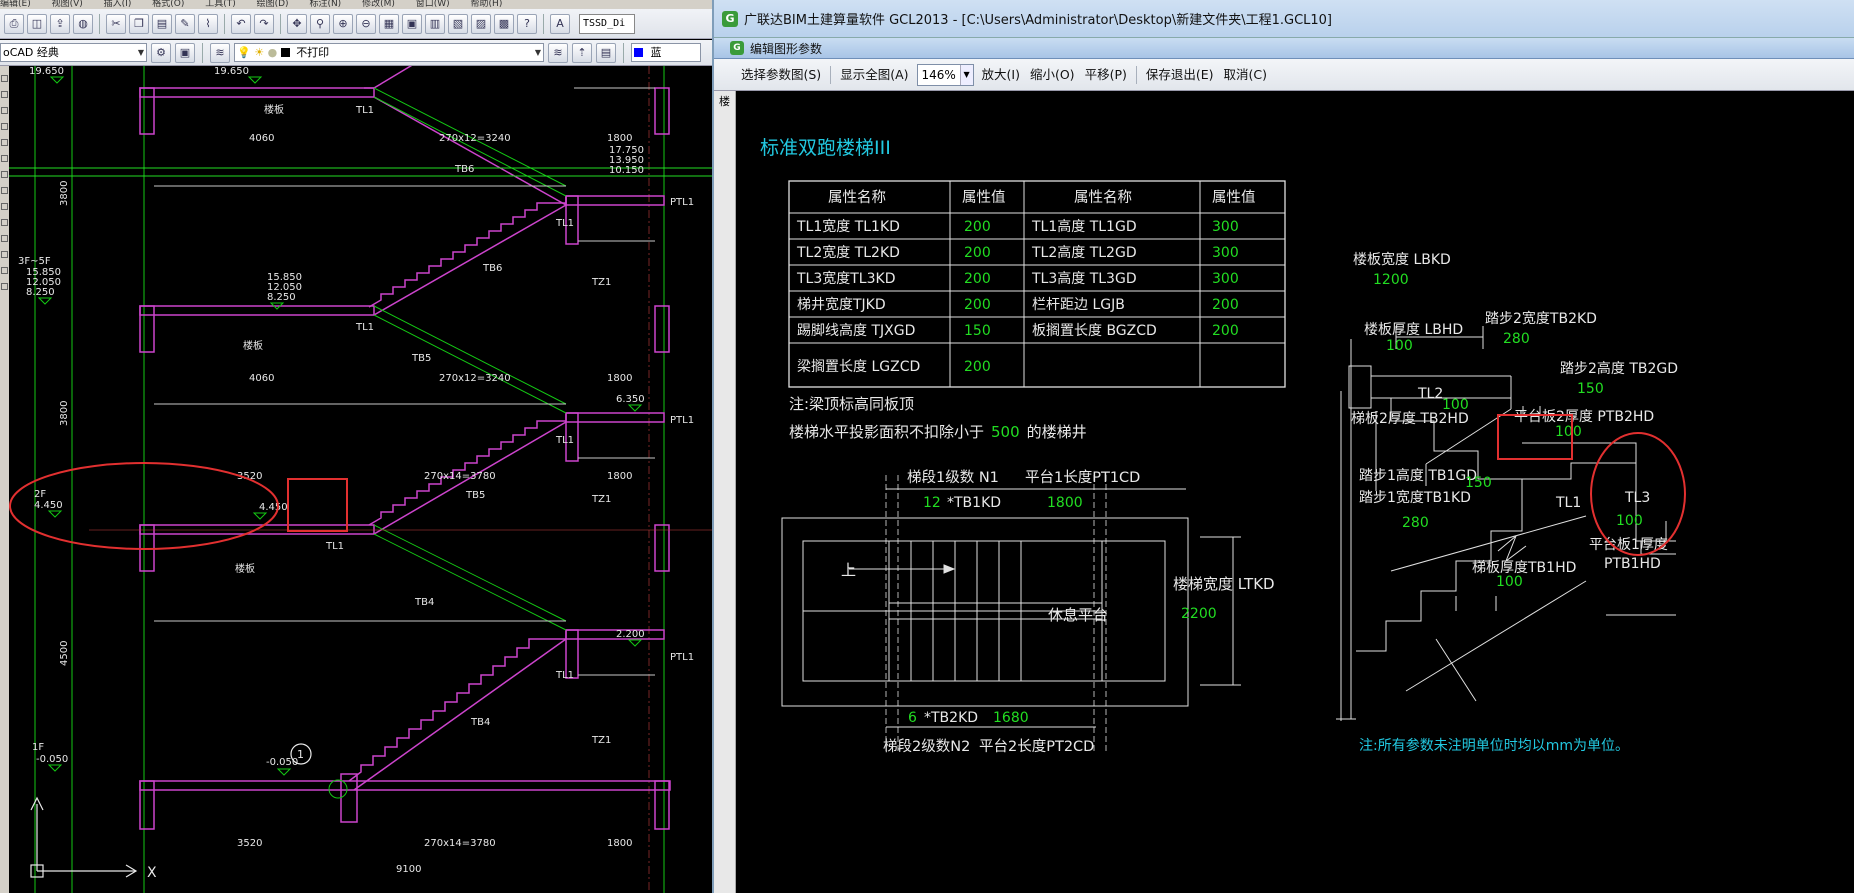 Image resolution: width=1854 pixels, height=893 pixels. What do you see at coordinates (1590, 389) in the screenshot?
I see `tb2gd-value: 150` at bounding box center [1590, 389].